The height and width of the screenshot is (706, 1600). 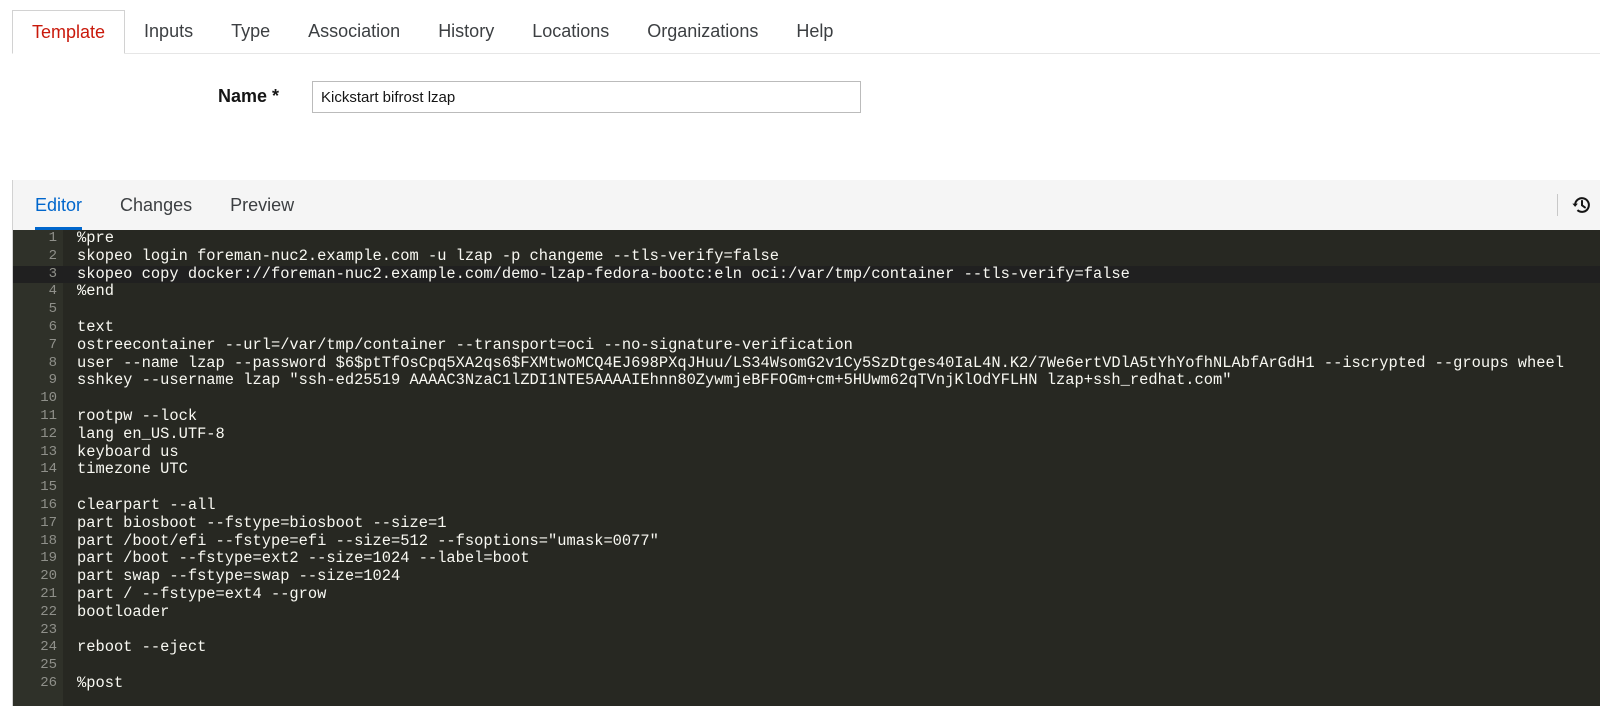 I want to click on code-line: 15, so click(x=806, y=488).